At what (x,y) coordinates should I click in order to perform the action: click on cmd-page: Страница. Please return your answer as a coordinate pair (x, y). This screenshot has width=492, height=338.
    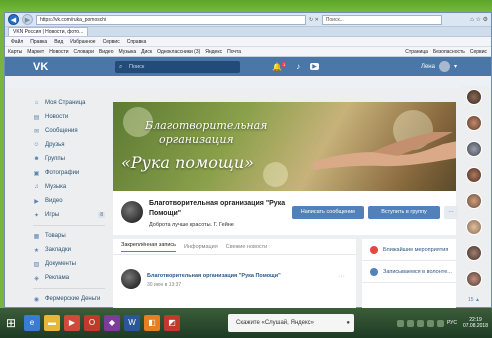
    Looking at the image, I should click on (416, 52).